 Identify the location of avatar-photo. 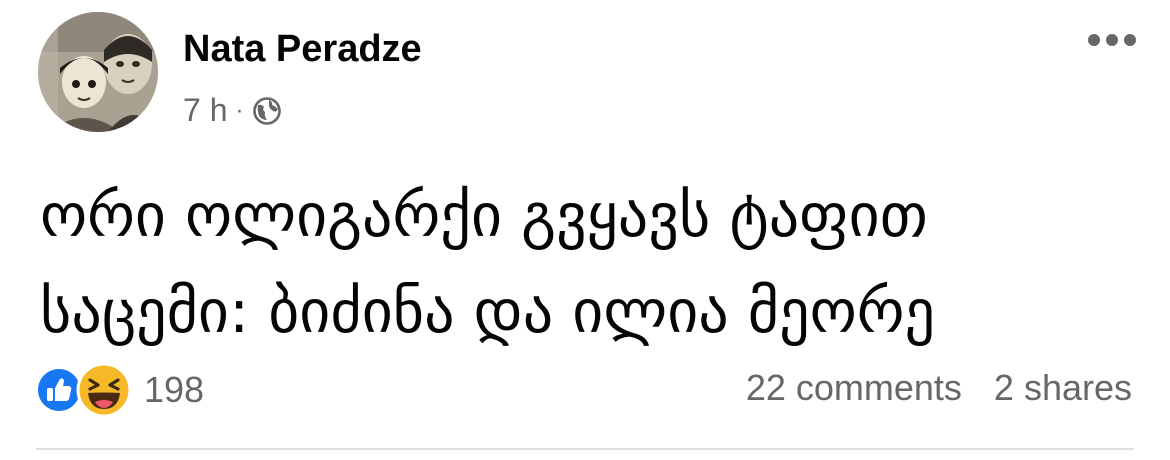
(98, 72).